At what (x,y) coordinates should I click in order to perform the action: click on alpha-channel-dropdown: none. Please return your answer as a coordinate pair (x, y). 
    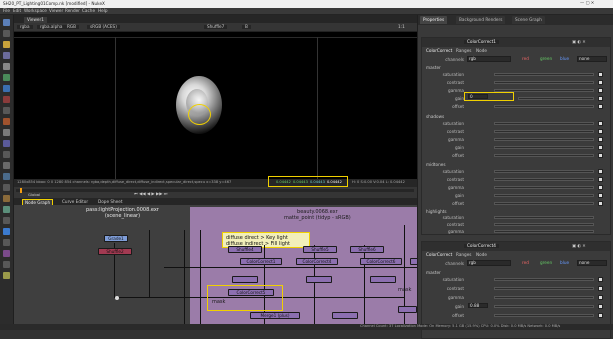
    Looking at the image, I should click on (592, 263).